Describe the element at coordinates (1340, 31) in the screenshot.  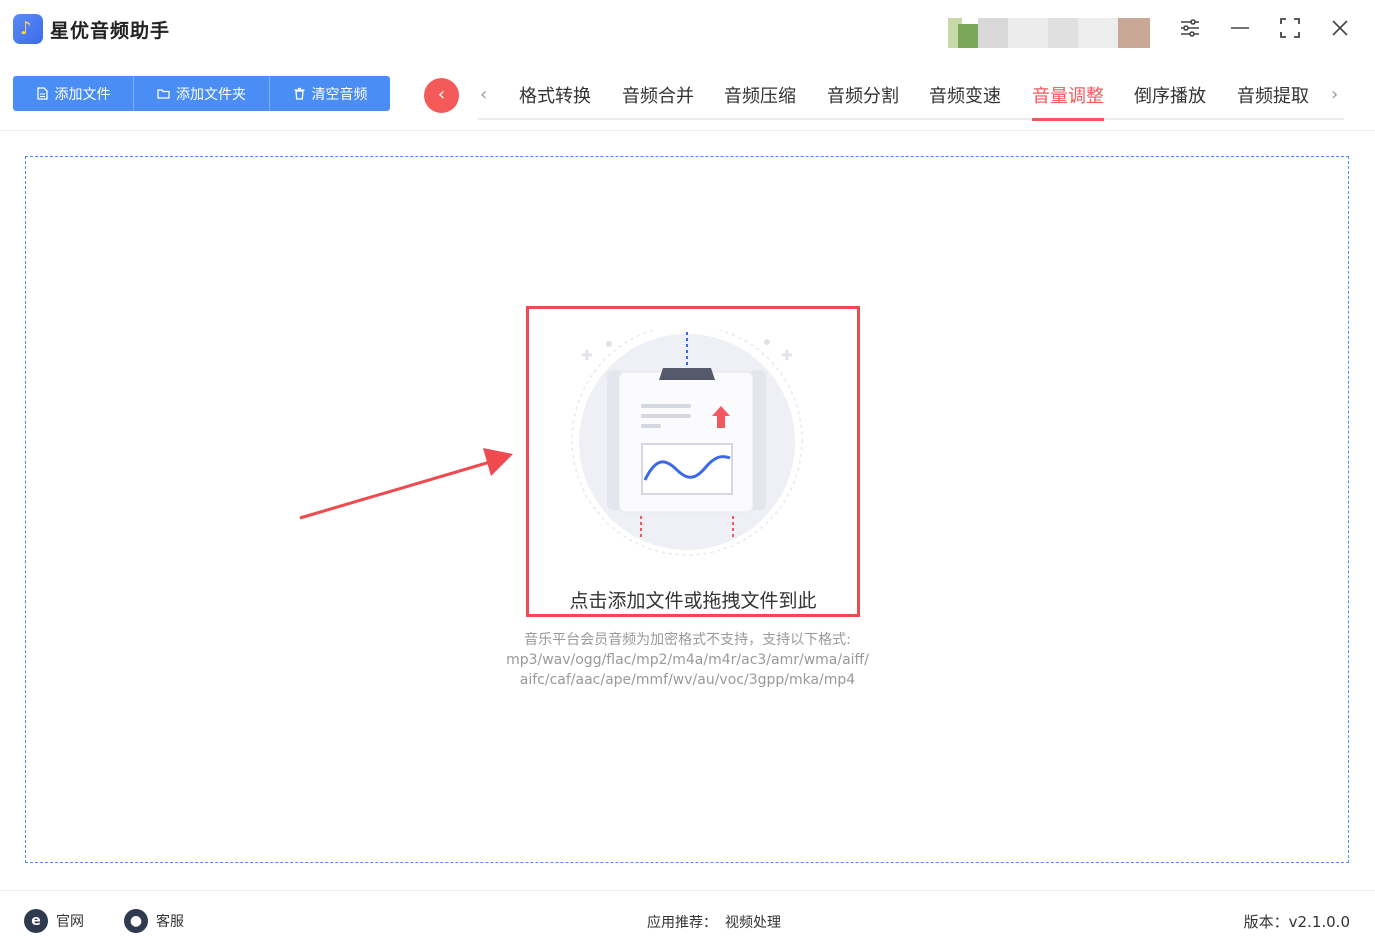
I see `close-icon` at that location.